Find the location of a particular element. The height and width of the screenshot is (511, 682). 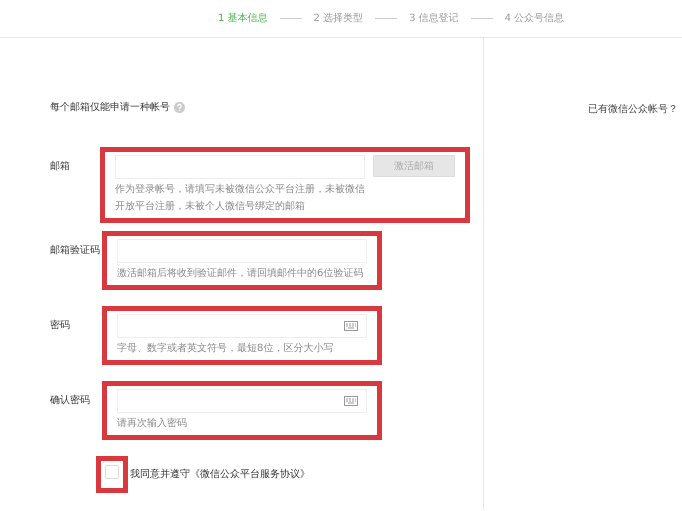

help-icon is located at coordinates (179, 107).